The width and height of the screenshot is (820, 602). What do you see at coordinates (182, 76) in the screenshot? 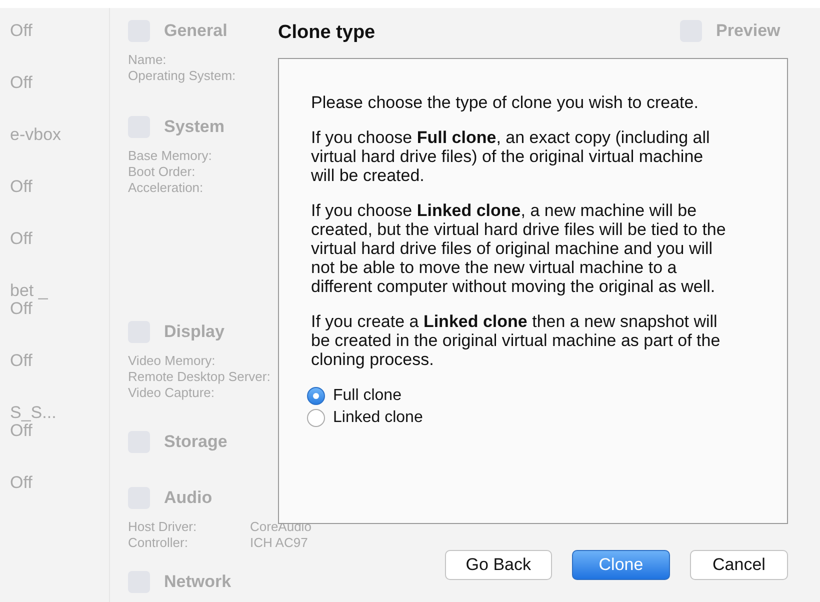
I see `detail-label: Operating System:` at bounding box center [182, 76].